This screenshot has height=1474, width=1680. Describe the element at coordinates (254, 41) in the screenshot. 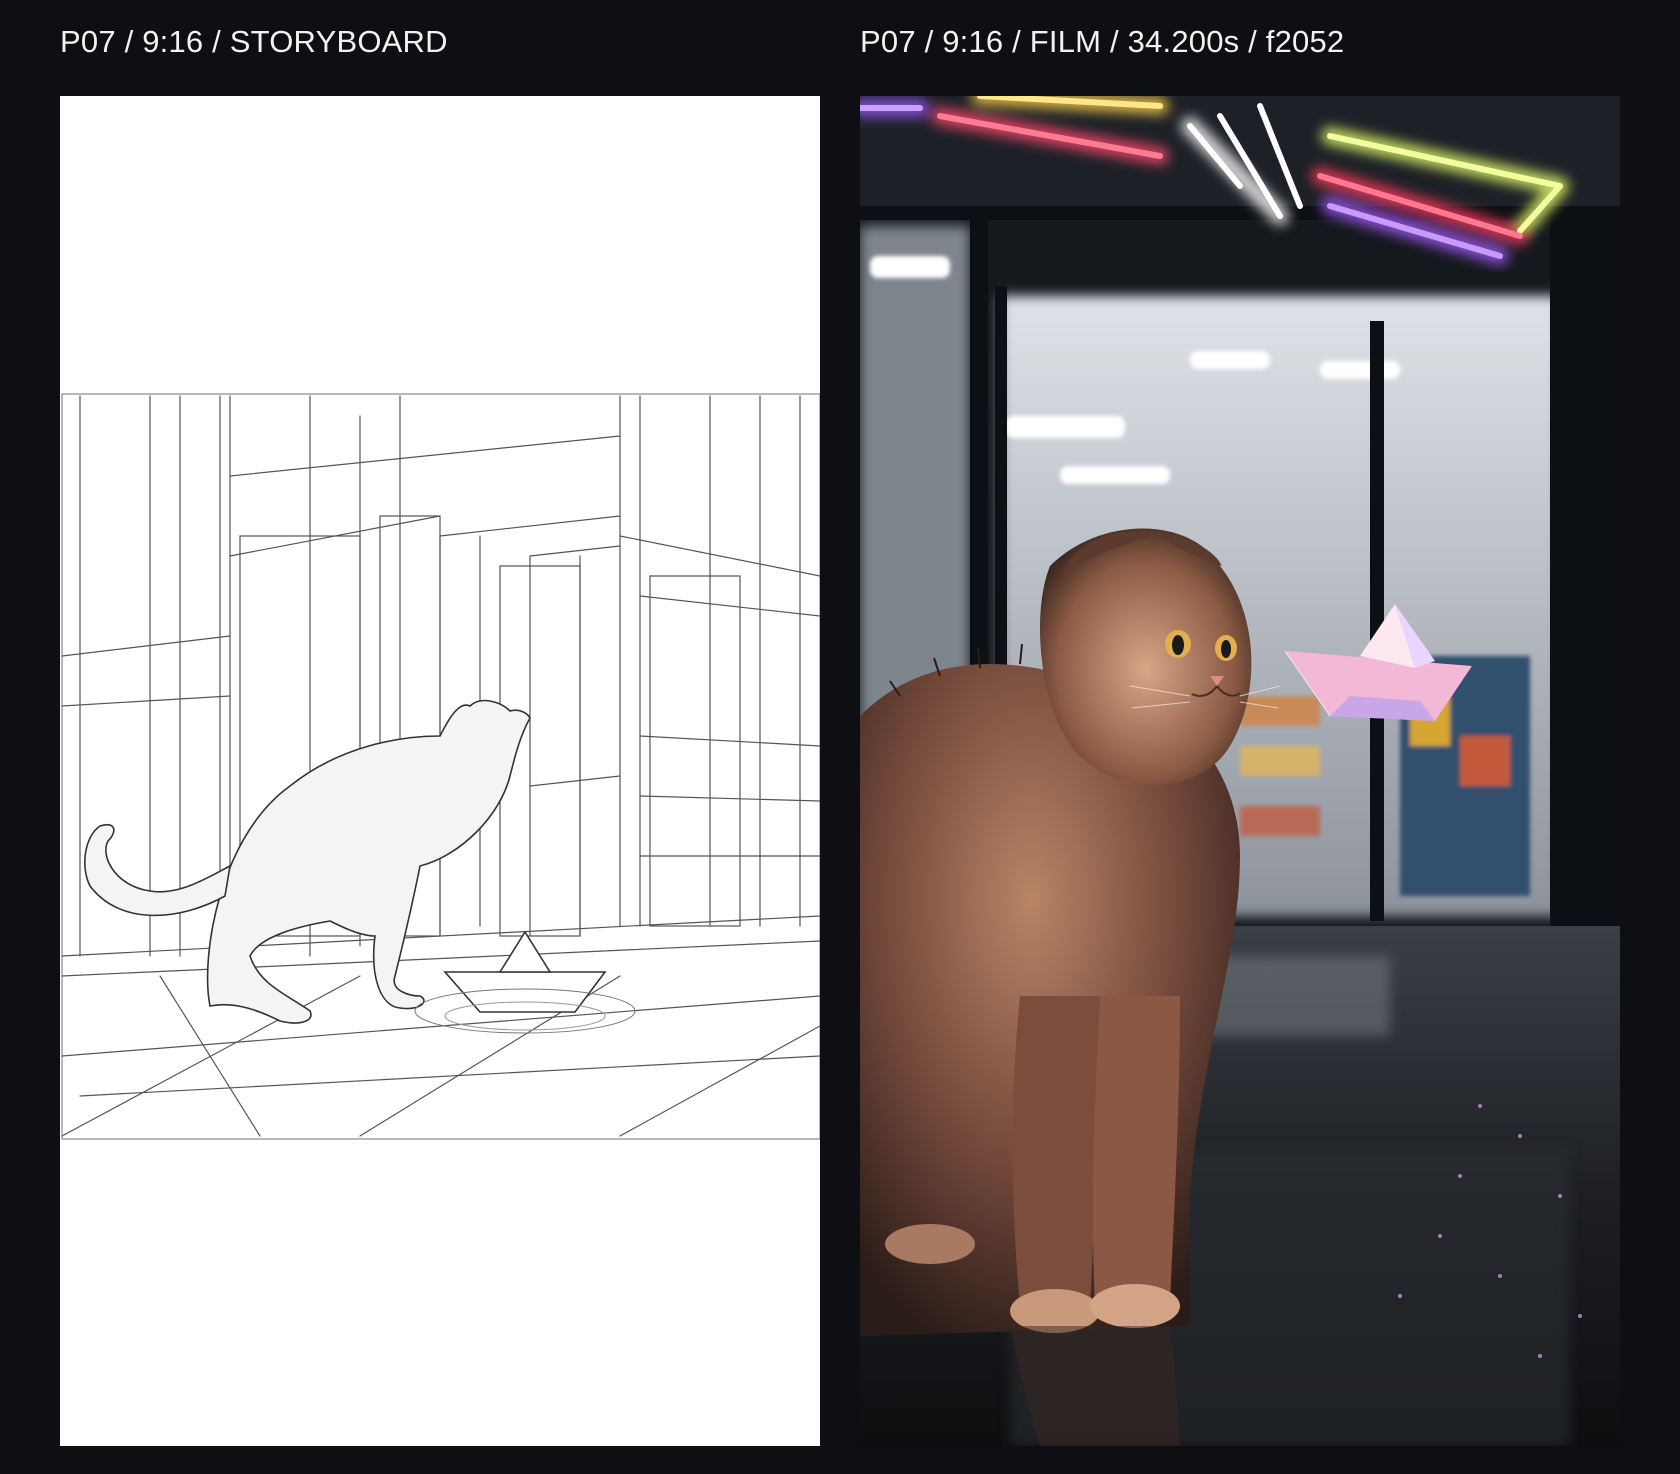

I see `storyboard-label: P07 / 9:16 / STORYBOARD` at that location.